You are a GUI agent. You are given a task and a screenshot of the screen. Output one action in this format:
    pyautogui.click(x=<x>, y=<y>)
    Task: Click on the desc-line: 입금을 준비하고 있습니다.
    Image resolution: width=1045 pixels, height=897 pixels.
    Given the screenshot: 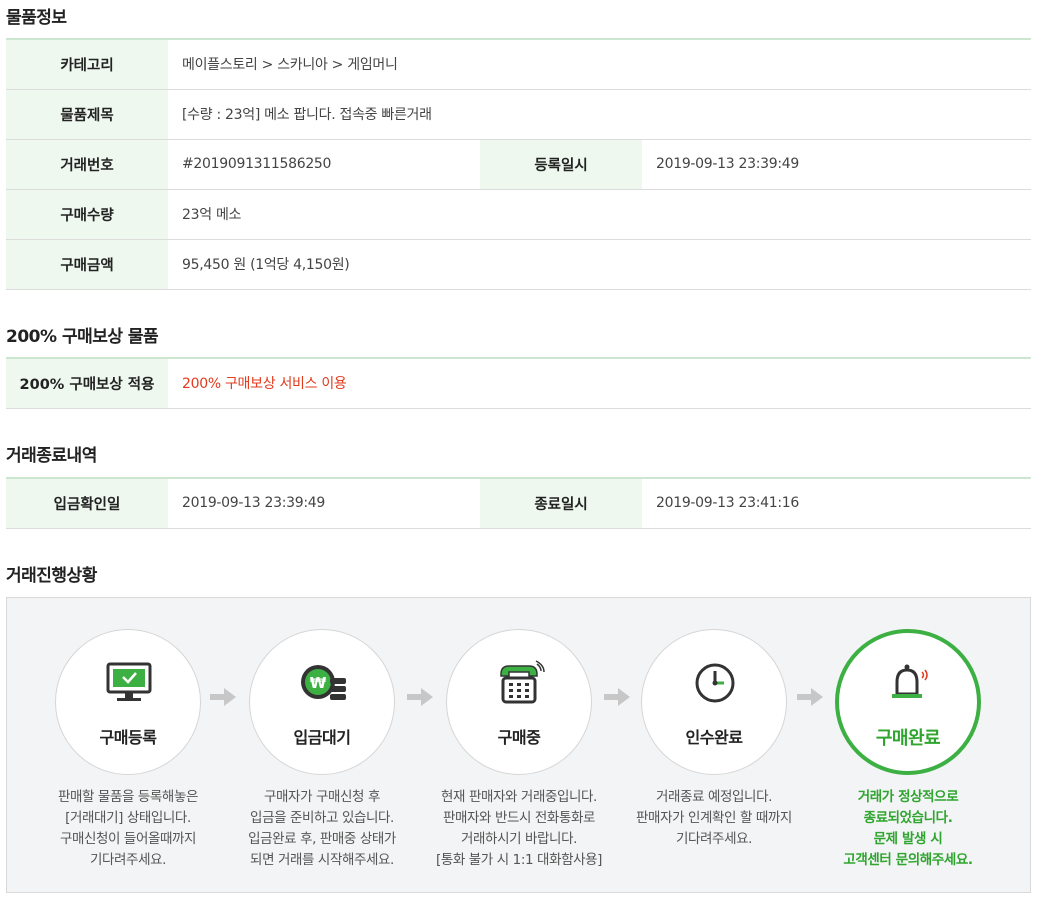 What is the action you would take?
    pyautogui.click(x=322, y=818)
    